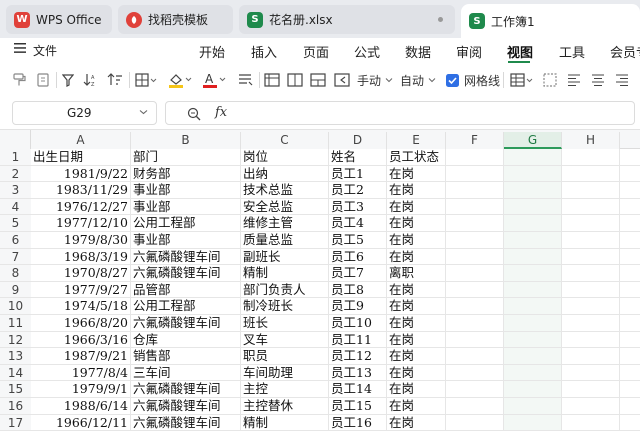  What do you see at coordinates (630, 174) in the screenshot?
I see `cell-i2` at bounding box center [630, 174].